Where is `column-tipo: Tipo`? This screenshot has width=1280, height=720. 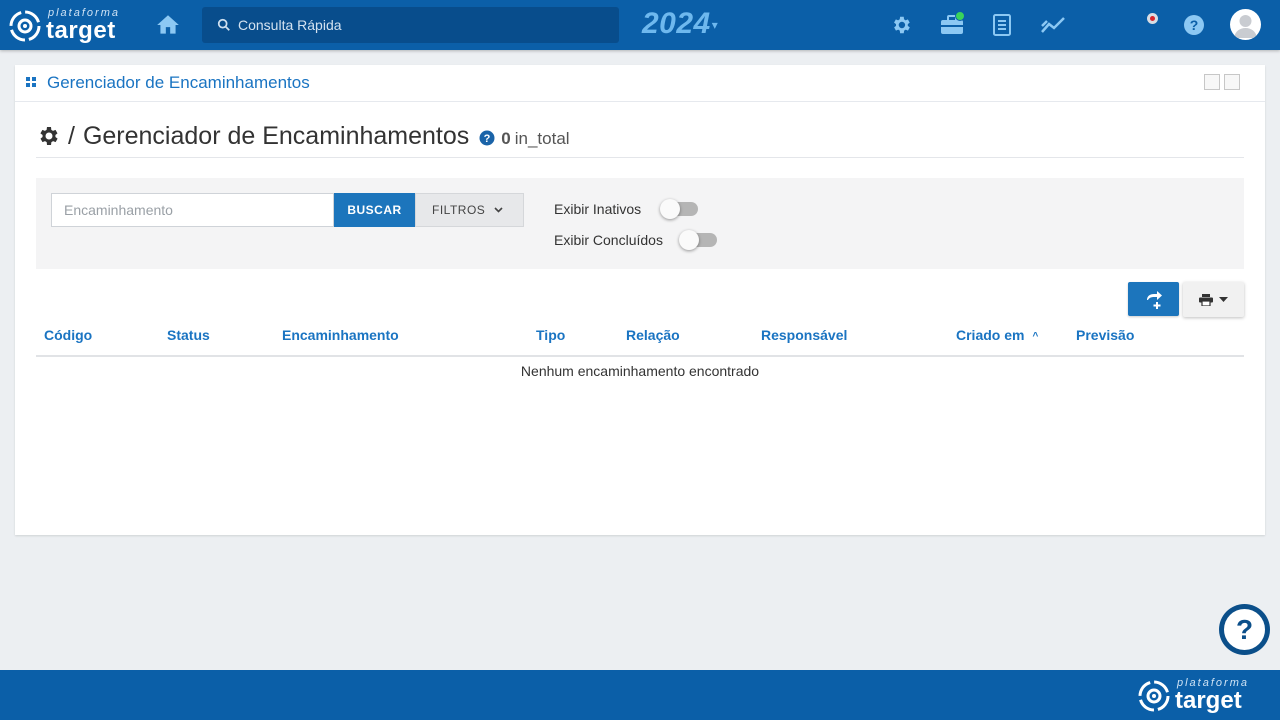
column-tipo: Tipo is located at coordinates (550, 335).